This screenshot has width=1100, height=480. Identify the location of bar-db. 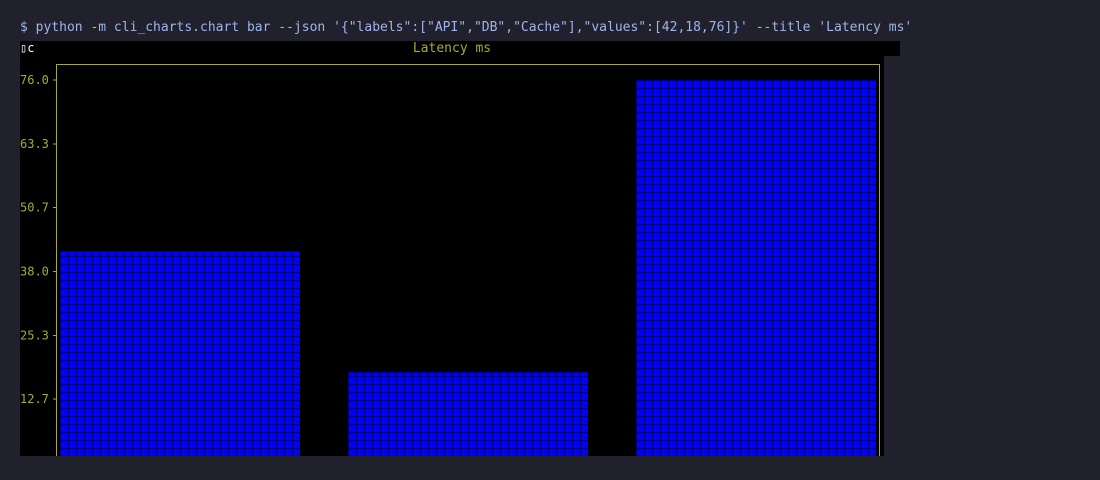
(468, 414).